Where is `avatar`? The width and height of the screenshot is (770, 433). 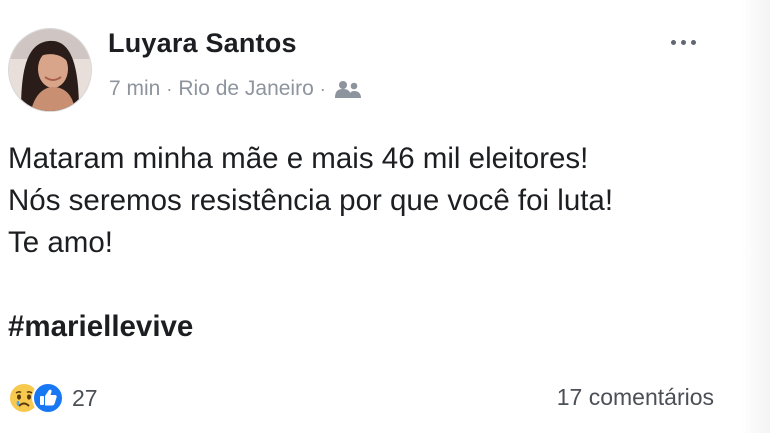
avatar is located at coordinates (50, 70).